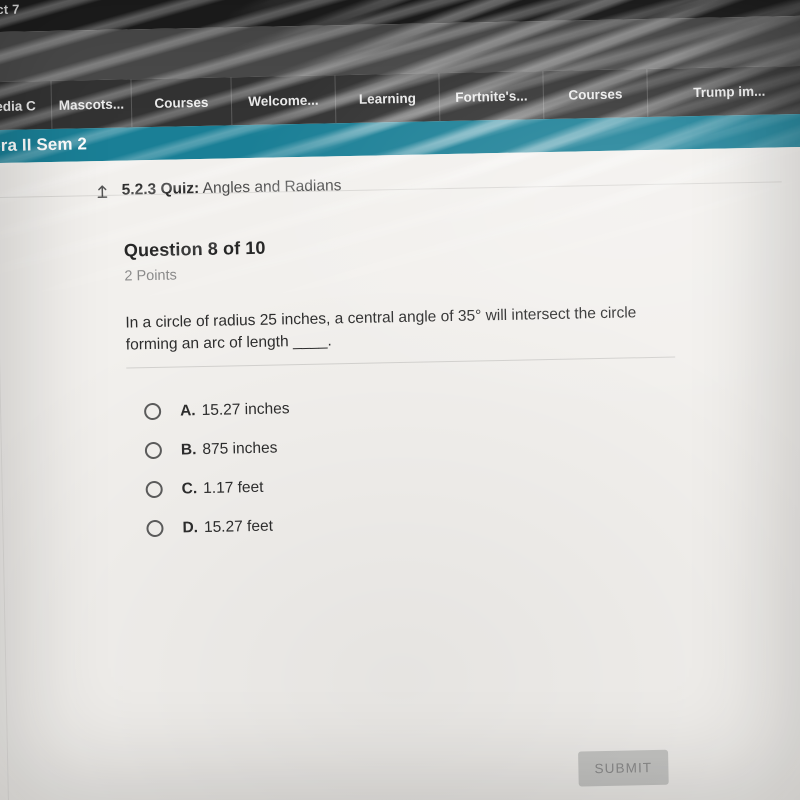  I want to click on browser-tab: Learning, so click(388, 98).